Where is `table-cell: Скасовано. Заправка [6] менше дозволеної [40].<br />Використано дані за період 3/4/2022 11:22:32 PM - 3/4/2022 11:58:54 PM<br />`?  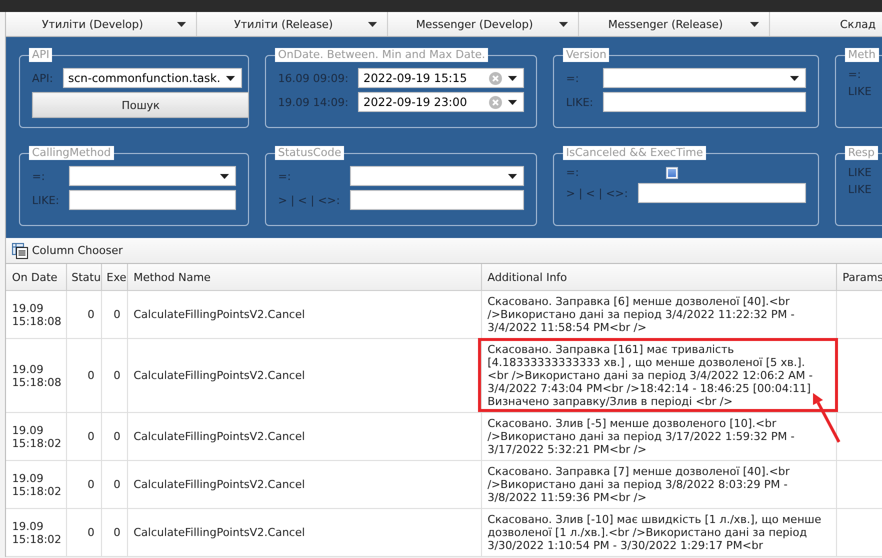 table-cell: Скасовано. Заправка [6] менше дозволеної [40].<br />Використано дані за період 3/4/2022 11:22:32 PM - 3/4/2022 11:58:54 PM<br /> is located at coordinates (658, 314).